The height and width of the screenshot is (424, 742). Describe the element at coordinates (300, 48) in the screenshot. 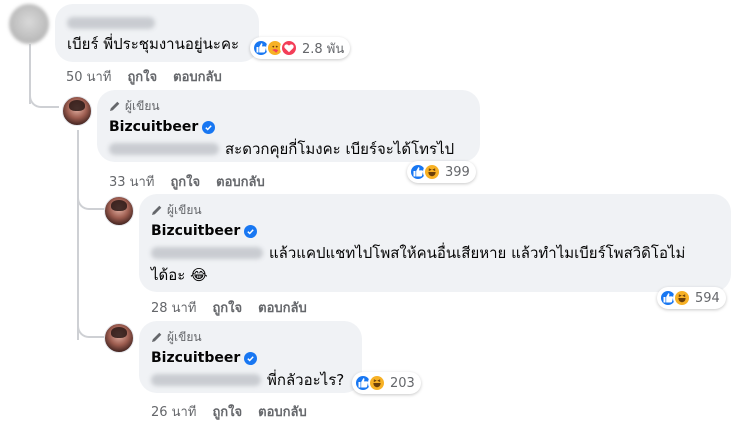

I see `comment-reactions: 2.8 พัน` at that location.